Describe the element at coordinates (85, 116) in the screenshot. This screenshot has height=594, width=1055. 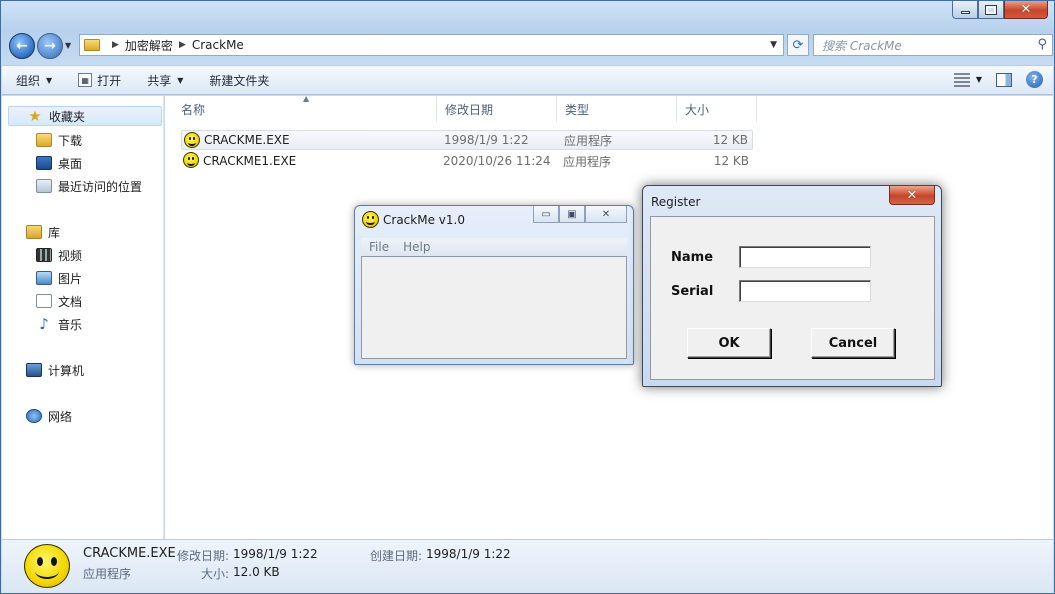
I see `sidebar-item-favorites: ★ 收藏夹` at that location.